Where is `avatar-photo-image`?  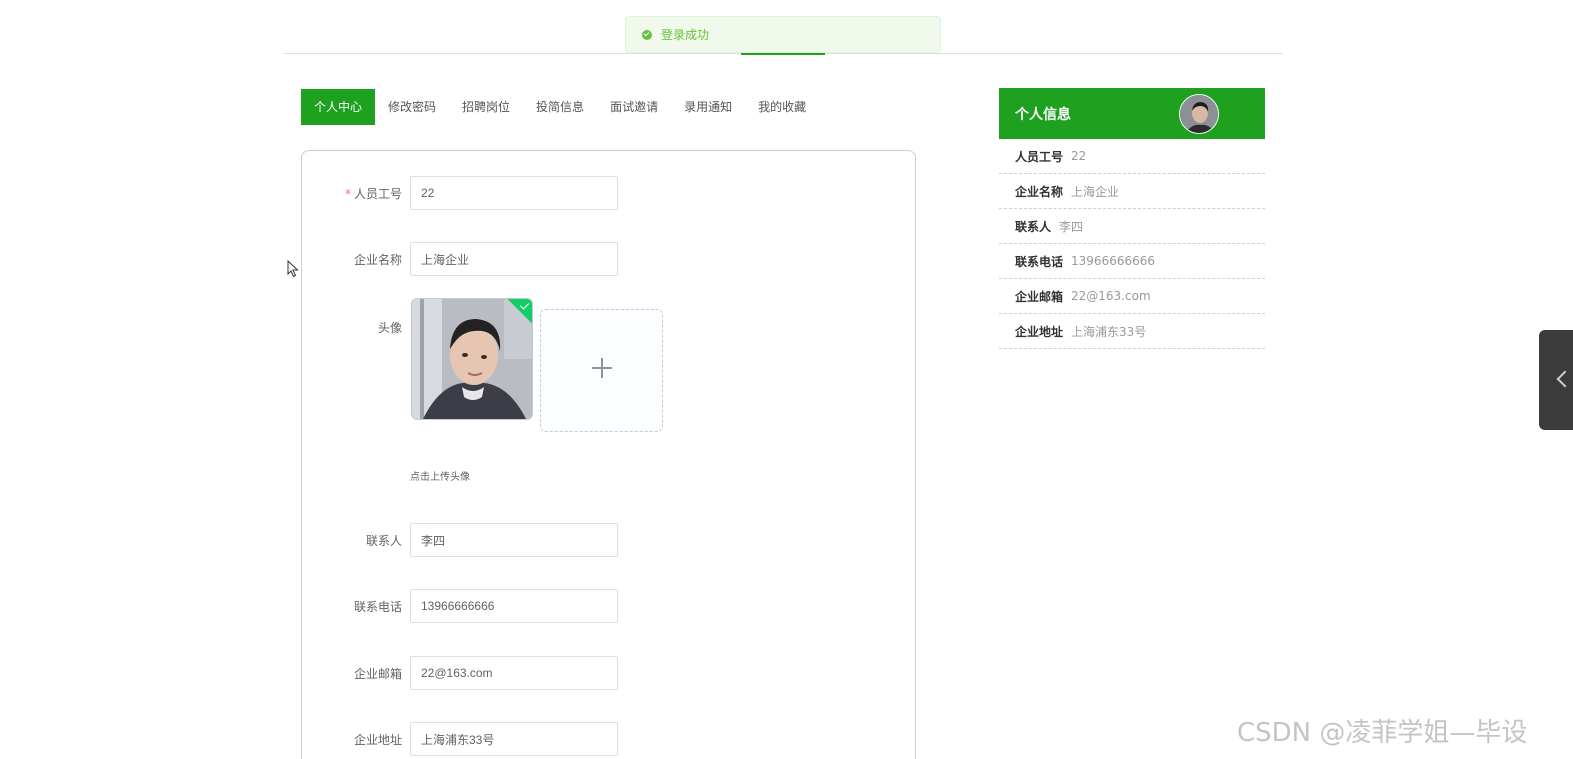 avatar-photo-image is located at coordinates (472, 359).